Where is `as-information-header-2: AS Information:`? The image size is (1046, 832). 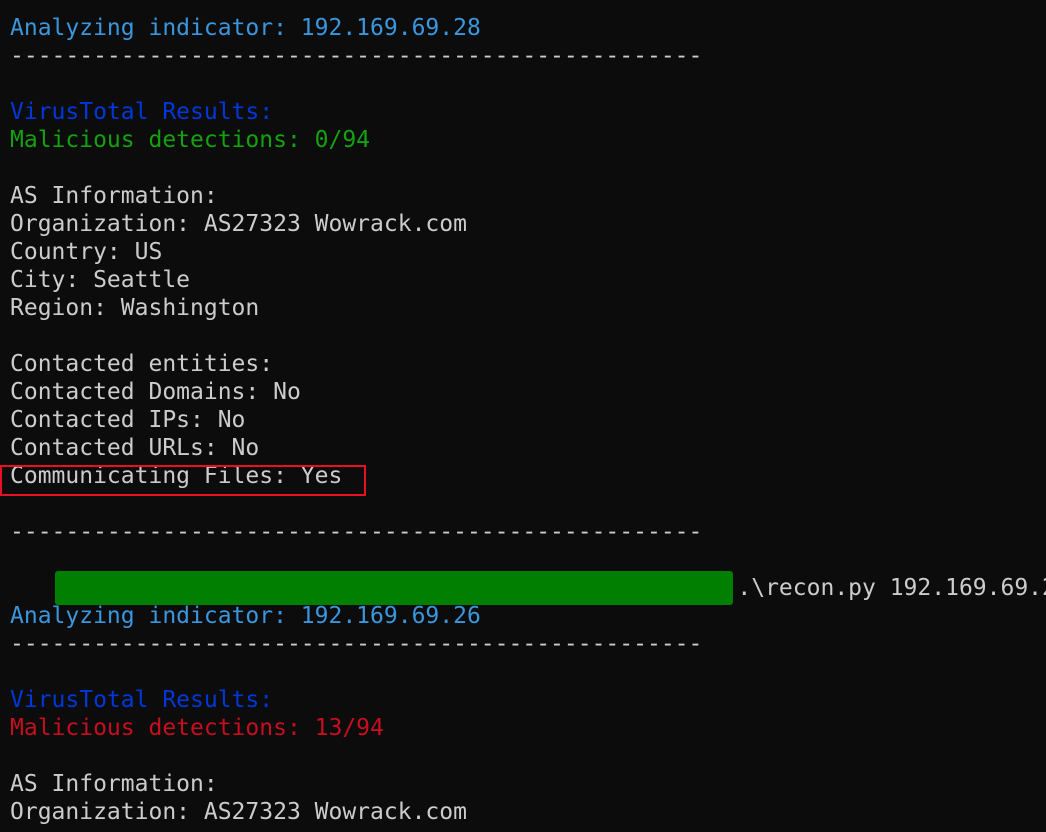
as-information-header-2: AS Information: is located at coordinates (114, 784).